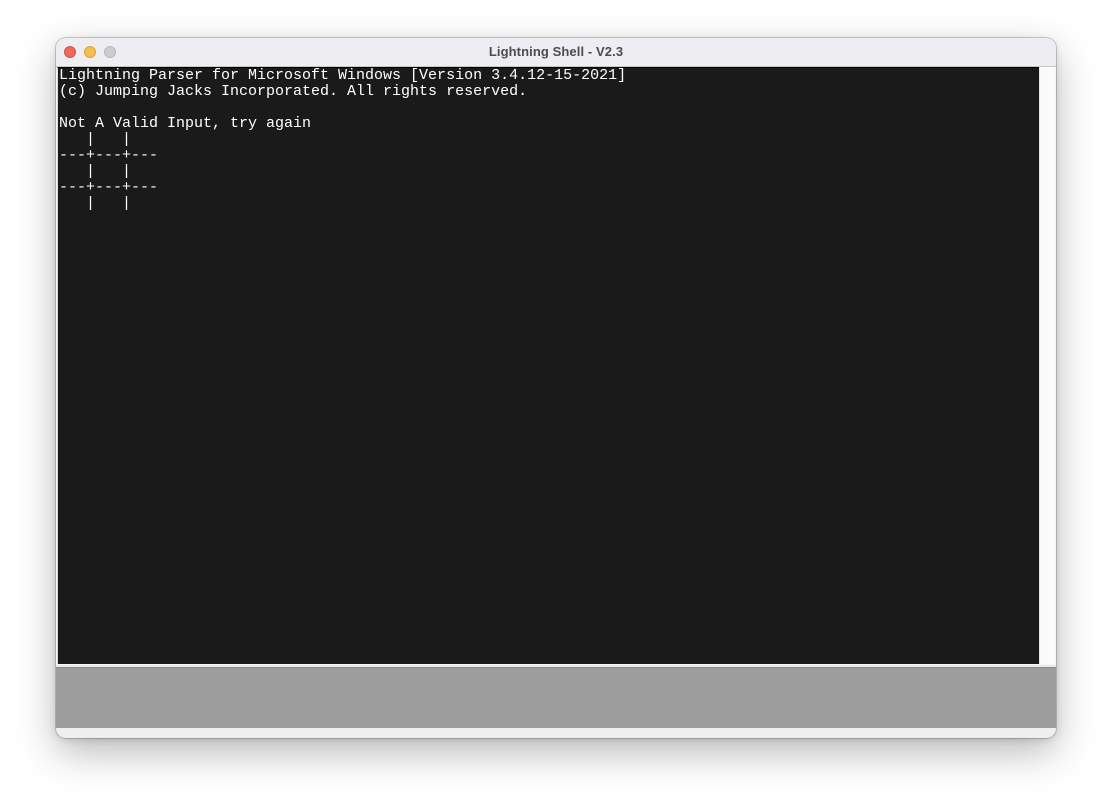 Image resolution: width=1112 pixels, height=812 pixels. I want to click on window-title: Lightning Shell - V2.3, so click(556, 51).